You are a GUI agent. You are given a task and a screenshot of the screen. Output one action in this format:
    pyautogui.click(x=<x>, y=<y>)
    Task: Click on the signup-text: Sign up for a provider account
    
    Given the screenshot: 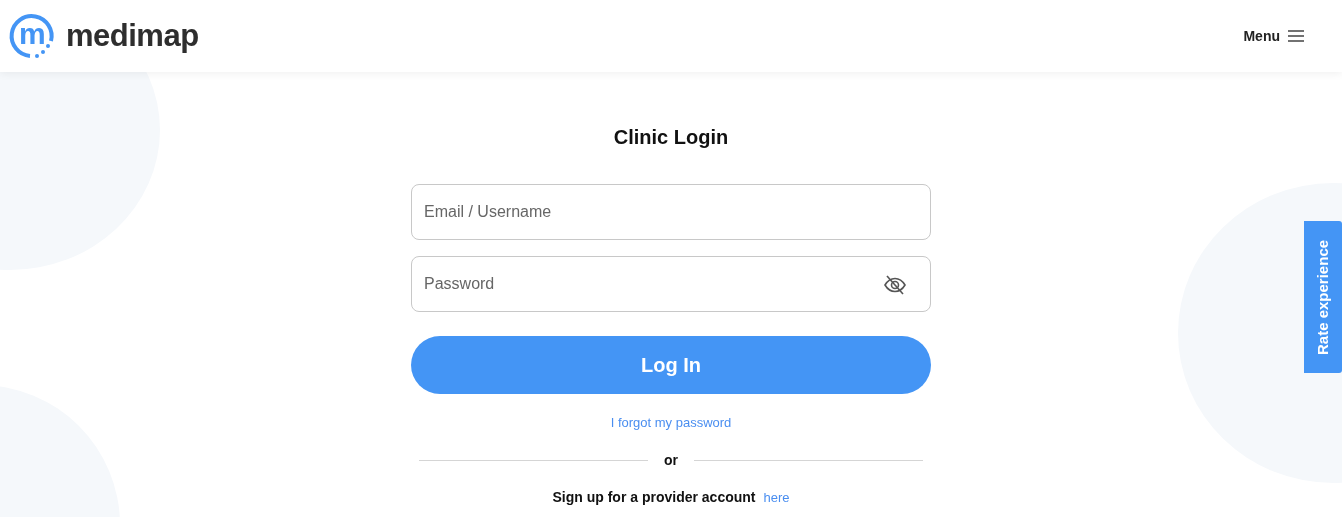 What is the action you would take?
    pyautogui.click(x=654, y=497)
    